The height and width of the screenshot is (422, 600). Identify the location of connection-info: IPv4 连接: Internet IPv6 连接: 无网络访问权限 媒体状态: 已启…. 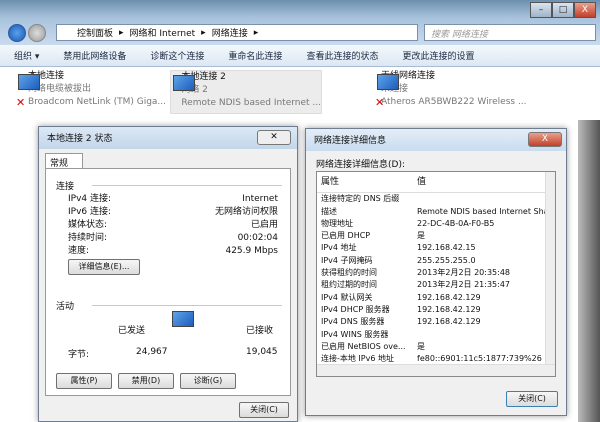
(173, 225).